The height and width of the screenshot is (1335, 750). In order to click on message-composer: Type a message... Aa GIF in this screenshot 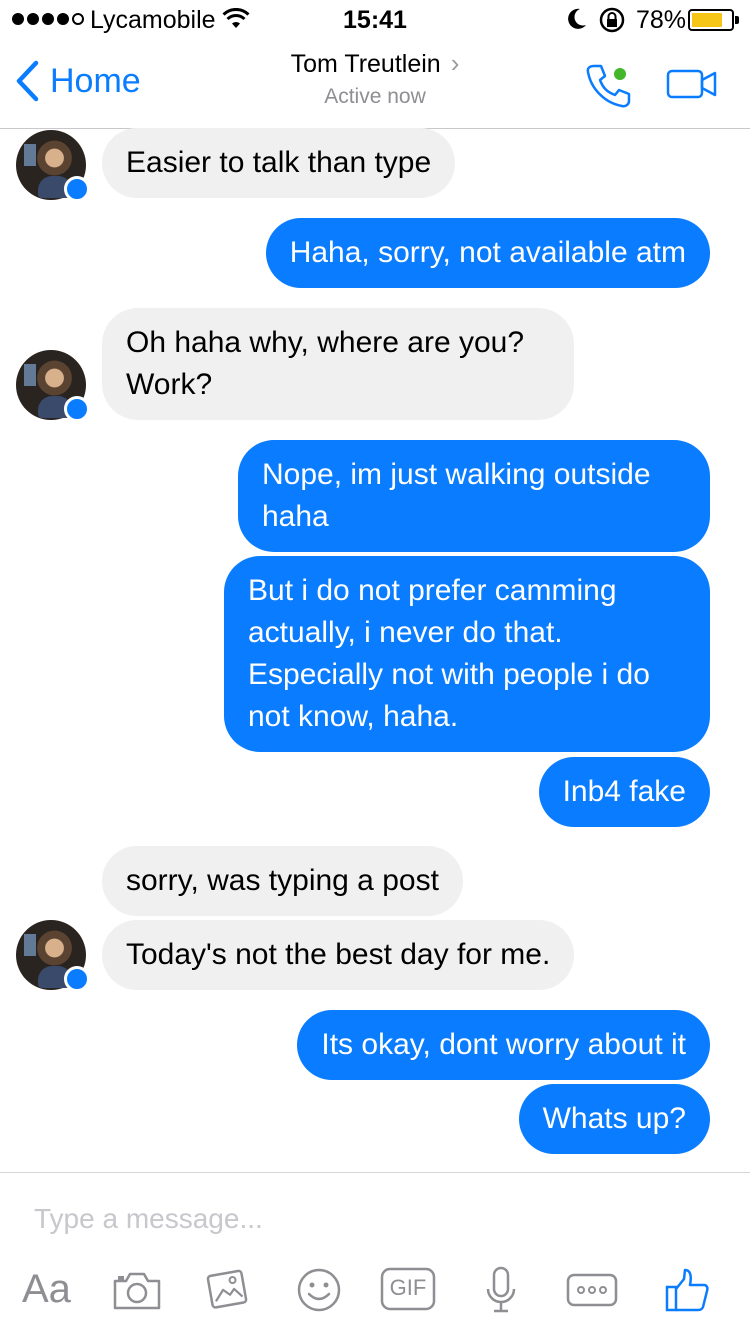, I will do `click(375, 1253)`.